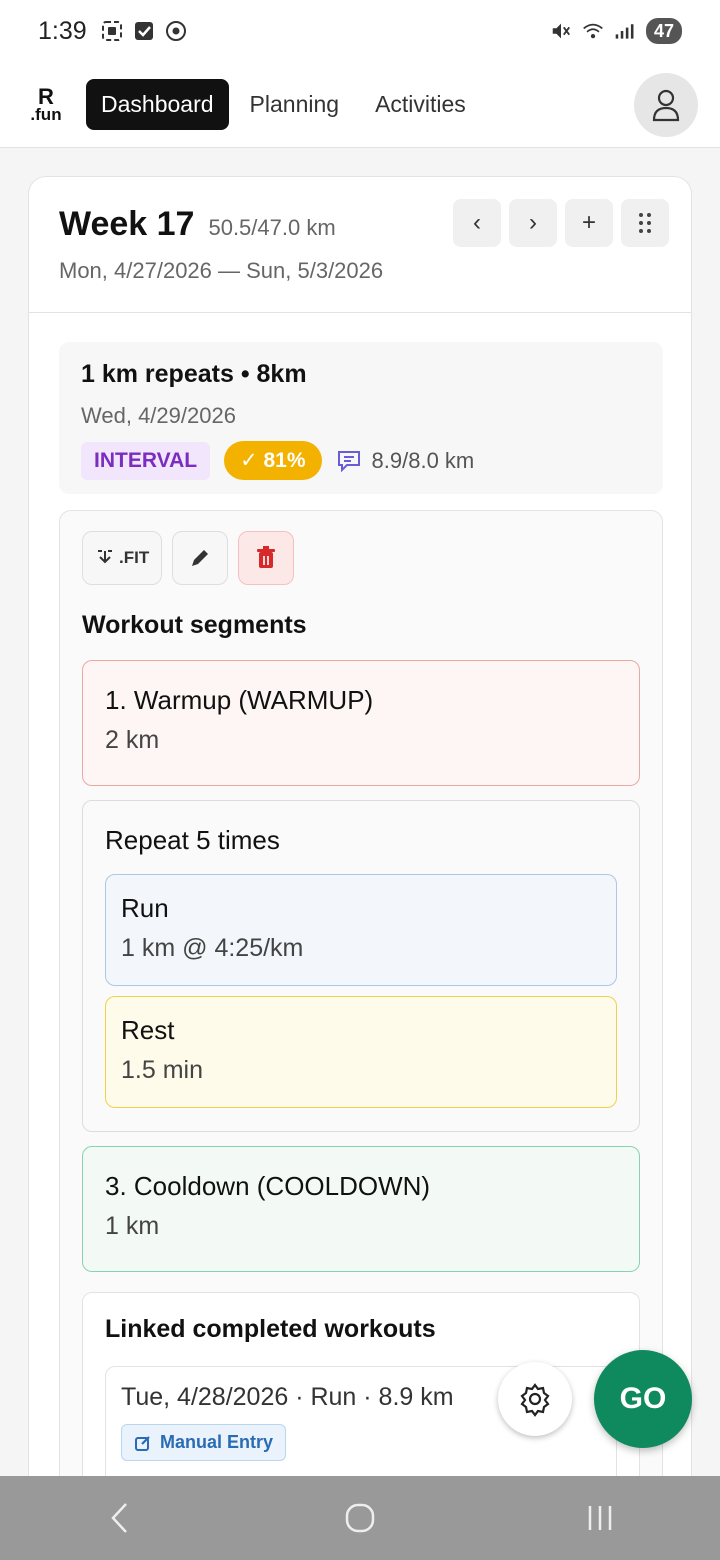 The image size is (720, 1560). I want to click on previous-week-button: ‹, so click(477, 223).